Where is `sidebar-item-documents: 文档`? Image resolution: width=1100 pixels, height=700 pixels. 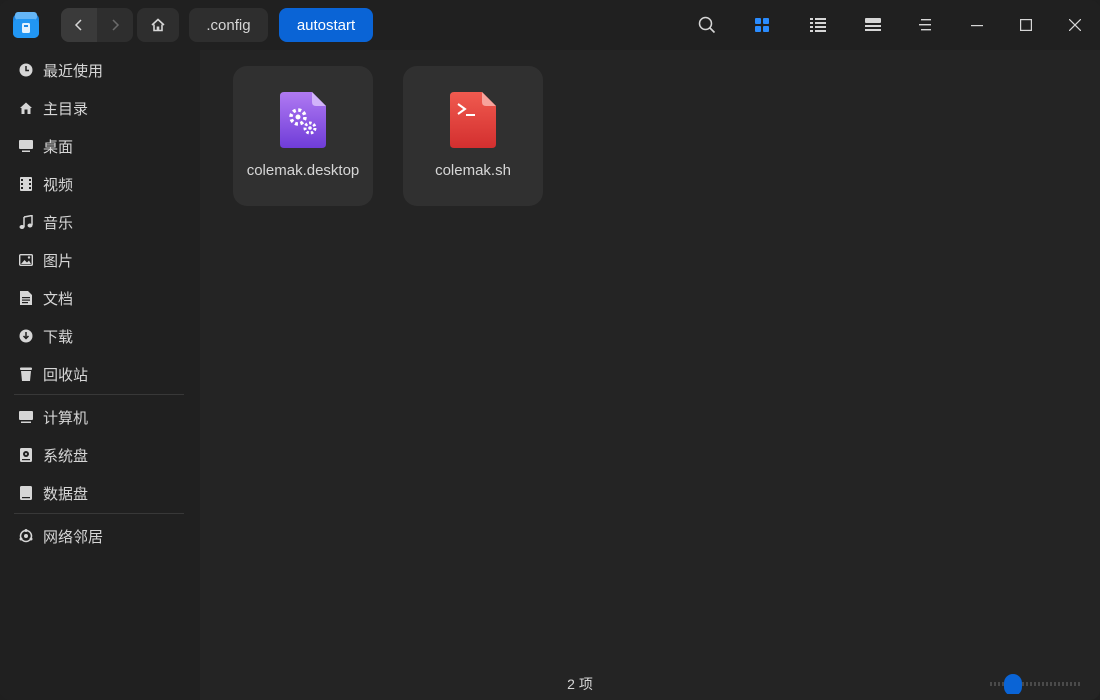
sidebar-item-documents: 文档 is located at coordinates (100, 298).